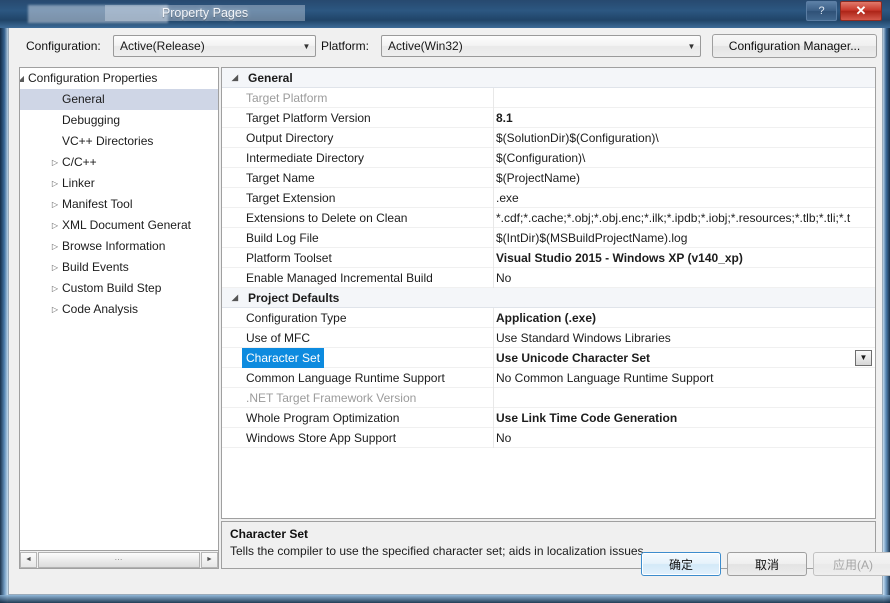 This screenshot has height=603, width=890. I want to click on sidebar-item-general: General, so click(119, 99).